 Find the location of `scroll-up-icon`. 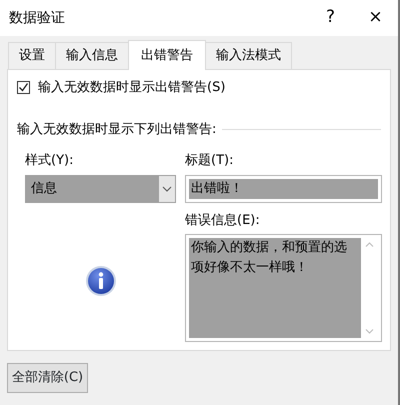

scroll-up-icon is located at coordinates (369, 244).